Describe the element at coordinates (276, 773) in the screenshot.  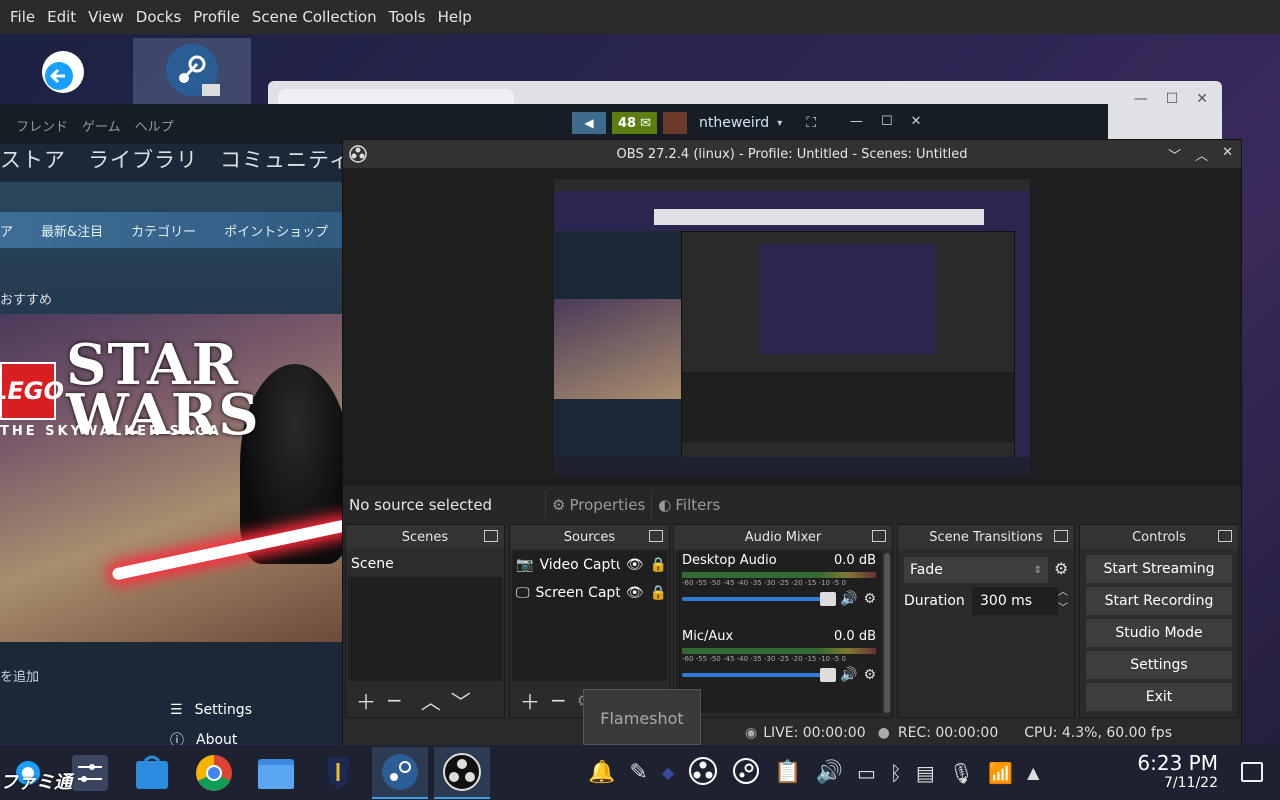
I see `file-manager-icon` at that location.